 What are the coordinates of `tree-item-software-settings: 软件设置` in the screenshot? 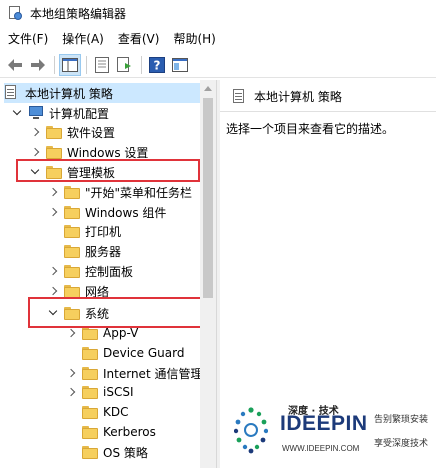 It's located at (72, 132).